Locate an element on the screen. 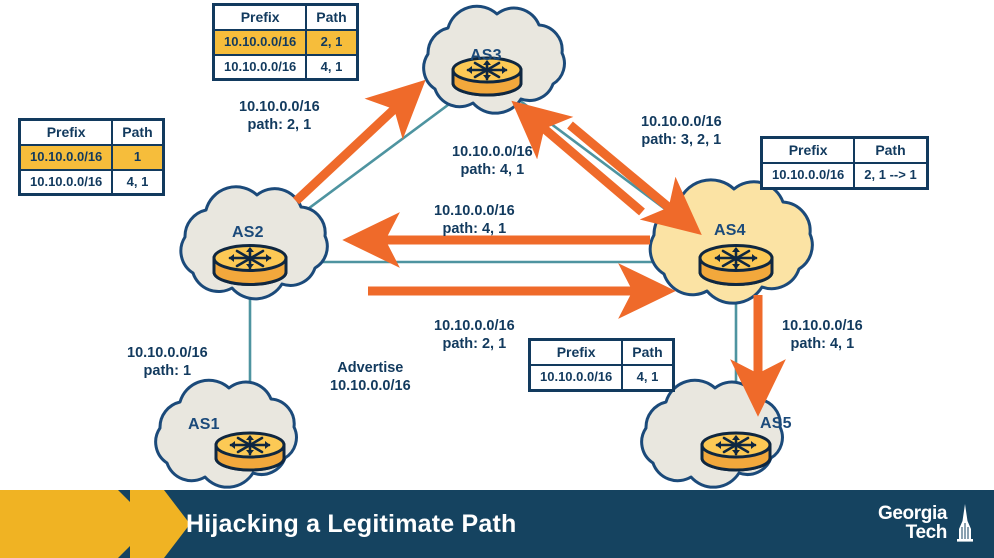  annotation-path: path: 3, 2, 1 is located at coordinates (681, 139).